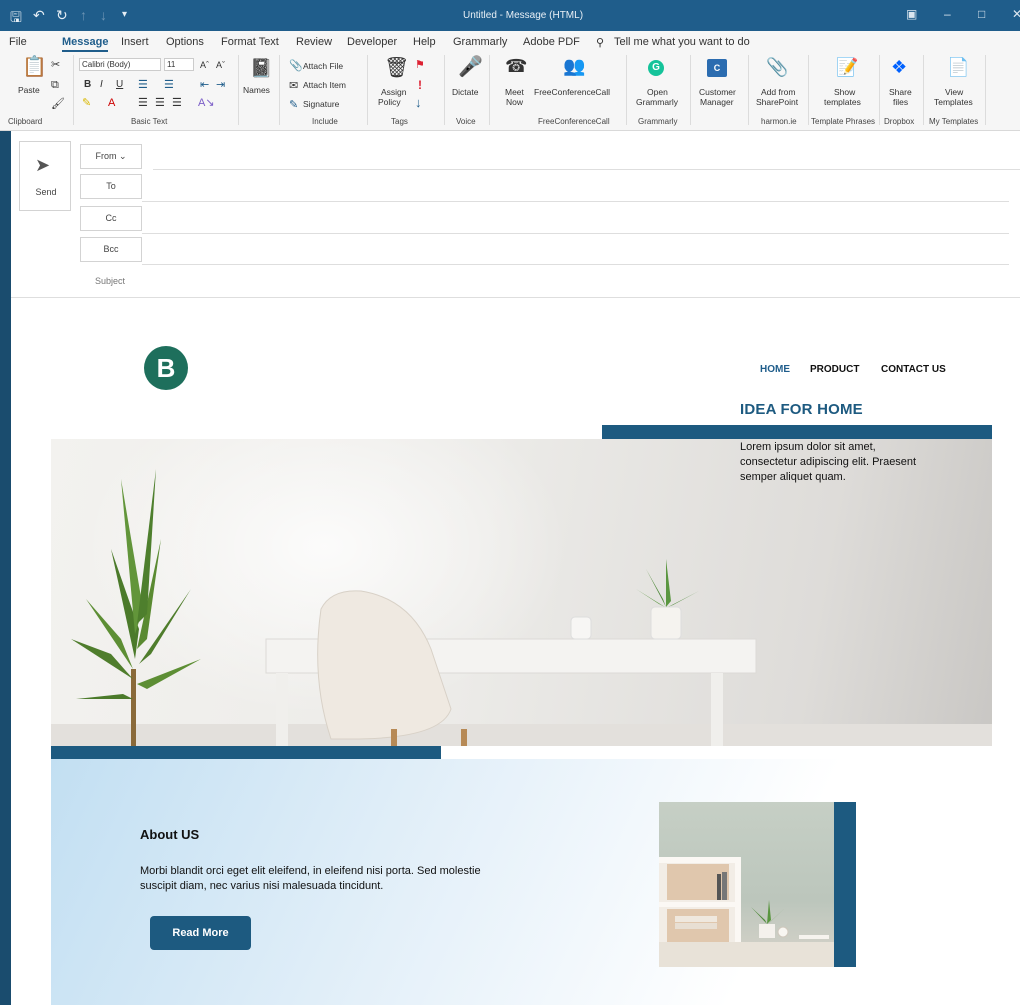 The height and width of the screenshot is (1005, 1020). Describe the element at coordinates (293, 105) in the screenshot. I see `signature-icon: ✎` at that location.